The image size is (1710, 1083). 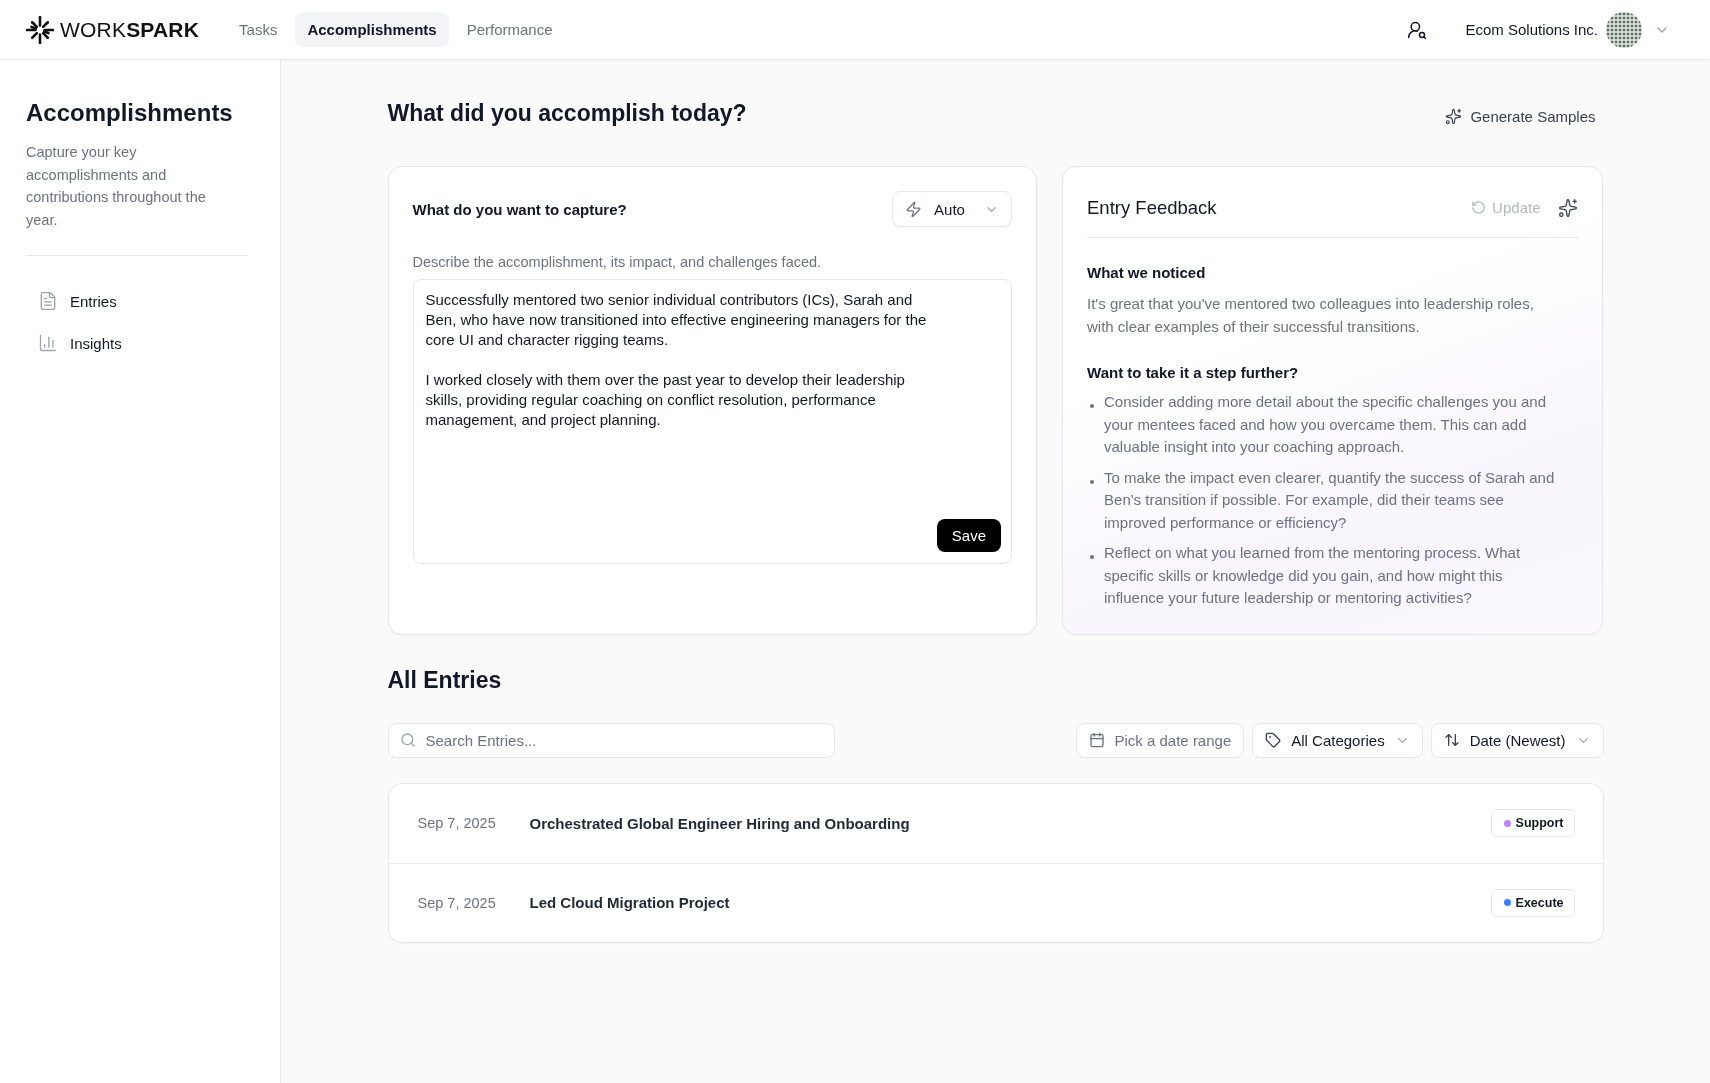 What do you see at coordinates (258, 29) in the screenshot?
I see `nav-tab: Tasks` at bounding box center [258, 29].